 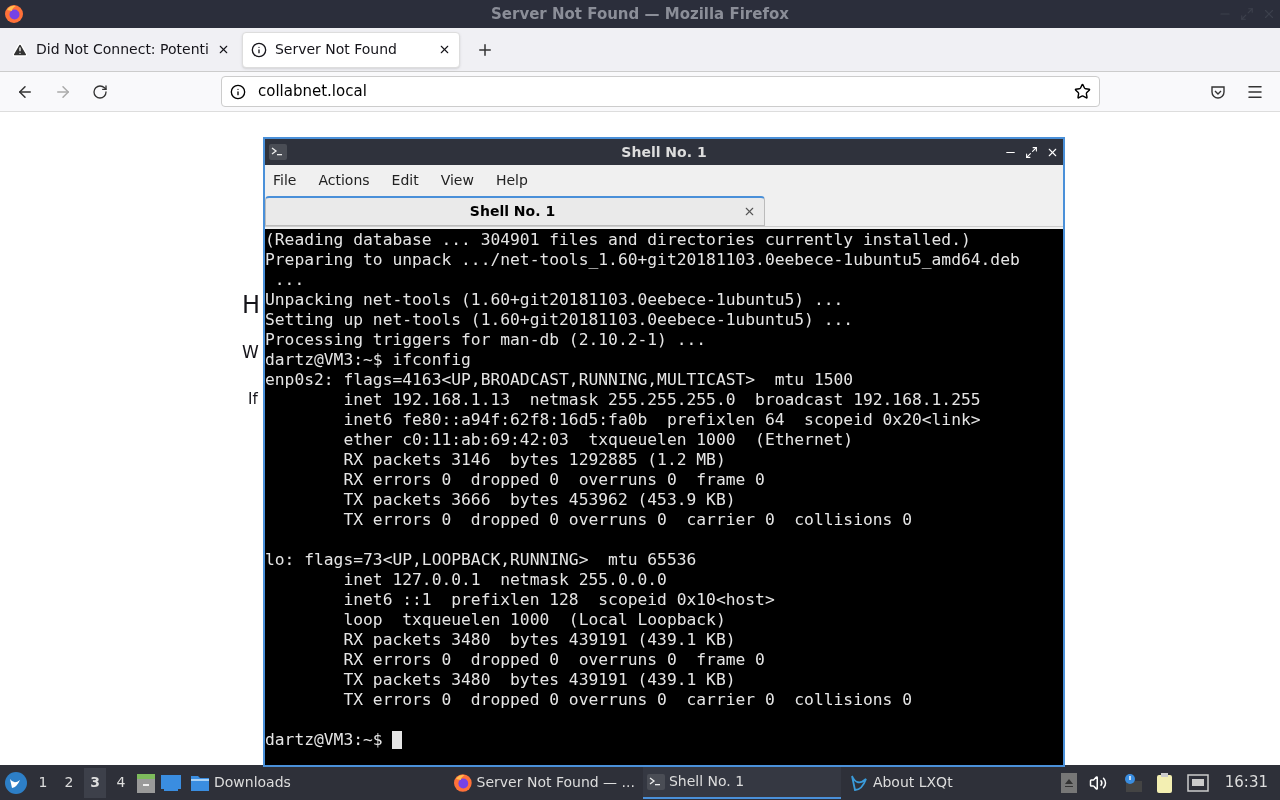 I want to click on desktop-icon, so click(x=171, y=782).